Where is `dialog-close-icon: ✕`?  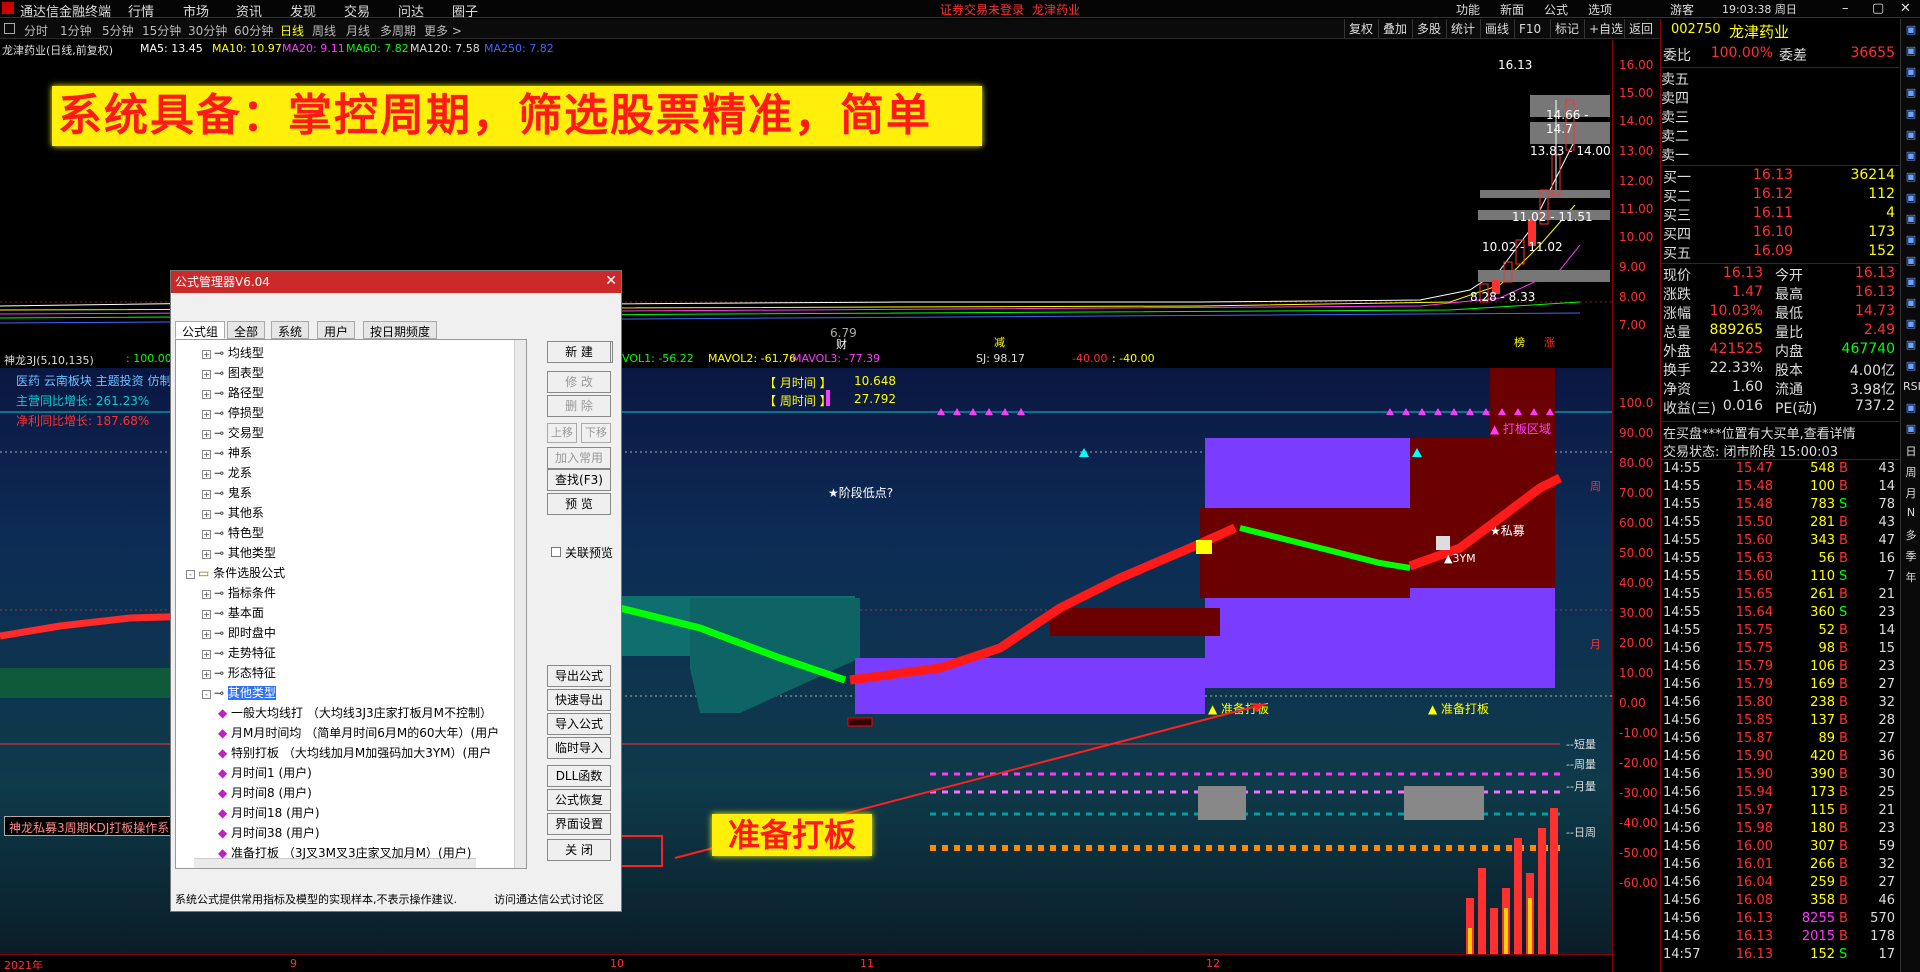 dialog-close-icon: ✕ is located at coordinates (611, 281).